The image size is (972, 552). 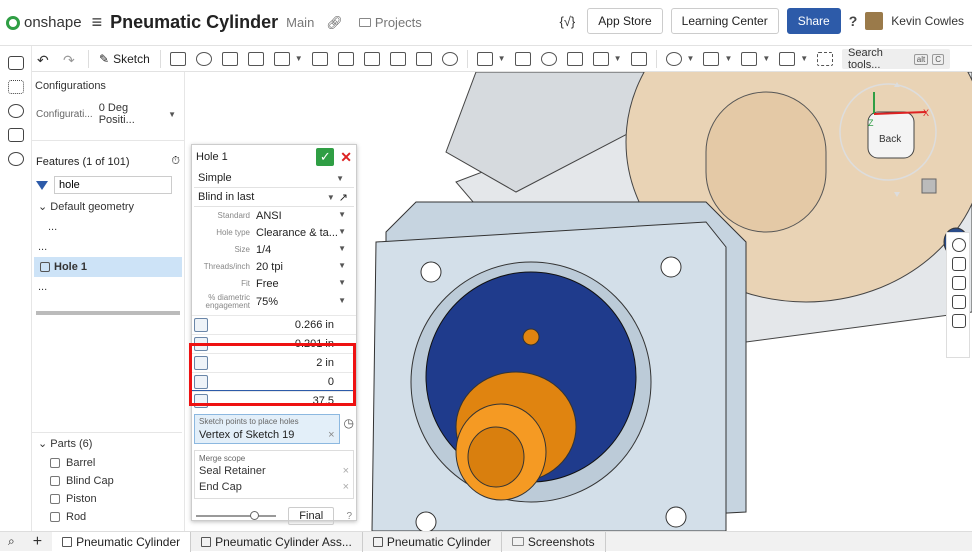 I want to click on history-icon, so click(x=16, y=159).